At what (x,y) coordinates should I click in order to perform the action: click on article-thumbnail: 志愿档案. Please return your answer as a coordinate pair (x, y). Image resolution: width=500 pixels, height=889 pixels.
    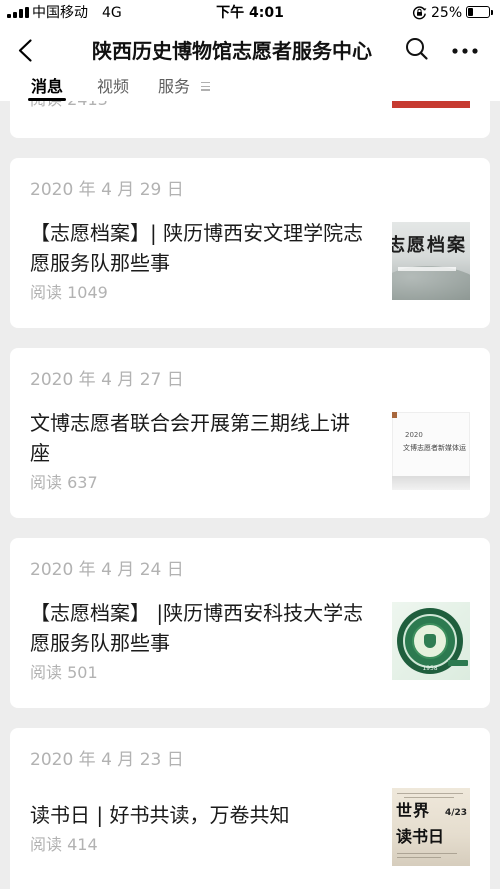
    Looking at the image, I should click on (431, 260).